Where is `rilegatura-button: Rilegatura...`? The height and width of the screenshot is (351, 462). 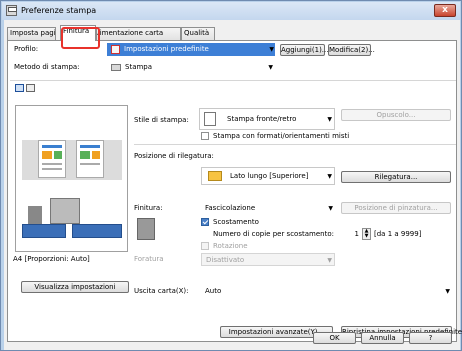
rilegatura-button: Rilegatura... is located at coordinates (396, 177).